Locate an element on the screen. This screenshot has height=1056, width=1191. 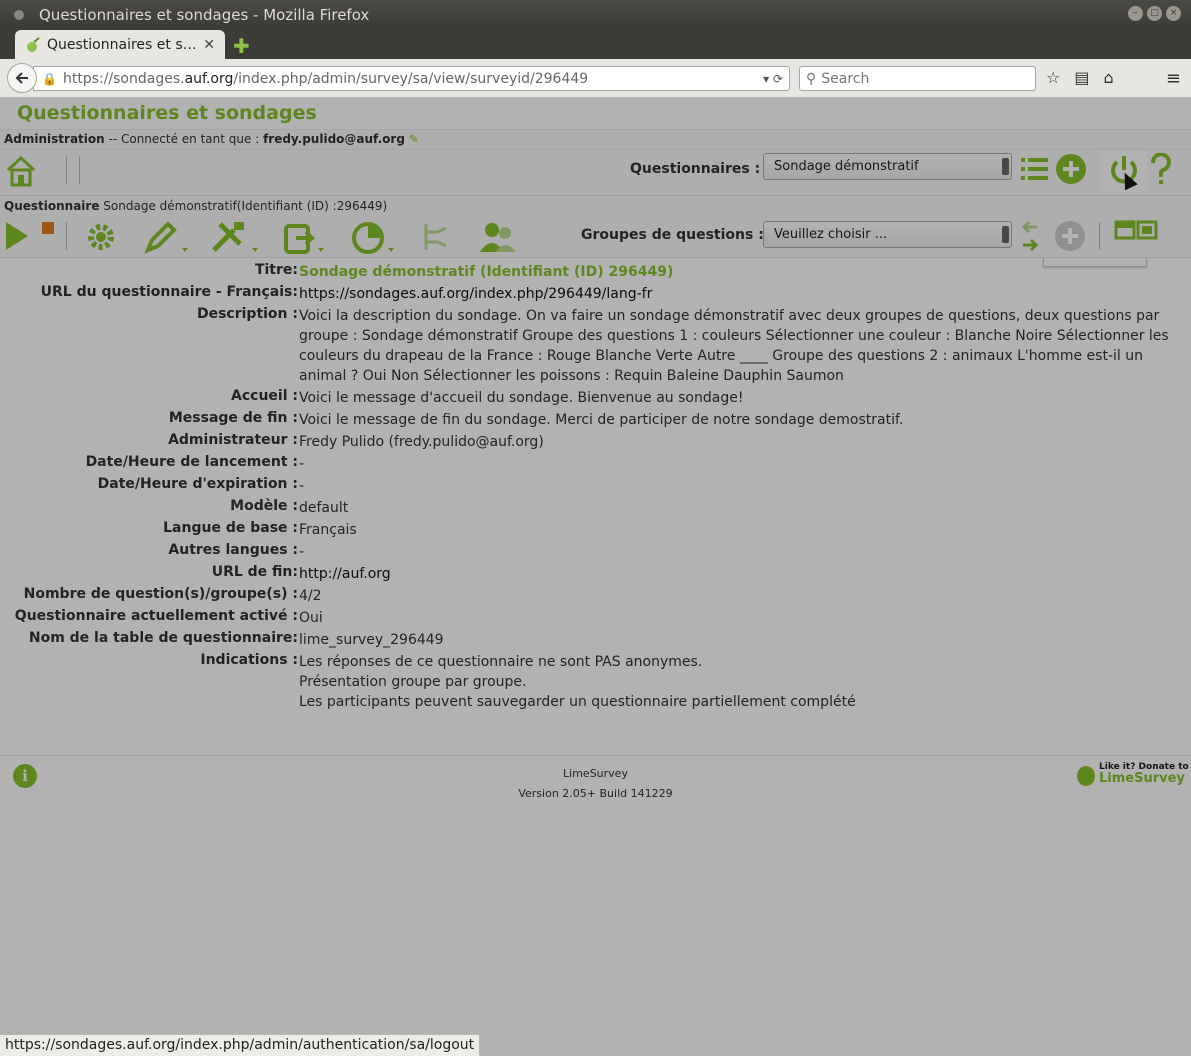
search-input: ⚲ Search is located at coordinates (917, 78).